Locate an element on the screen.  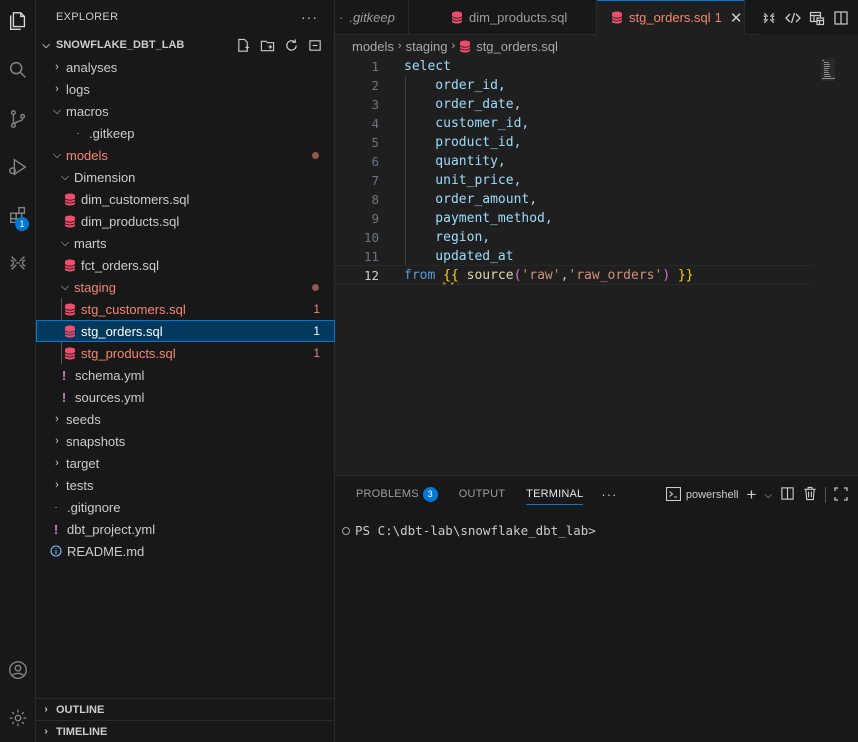
trash-icon is located at coordinates (810, 495).